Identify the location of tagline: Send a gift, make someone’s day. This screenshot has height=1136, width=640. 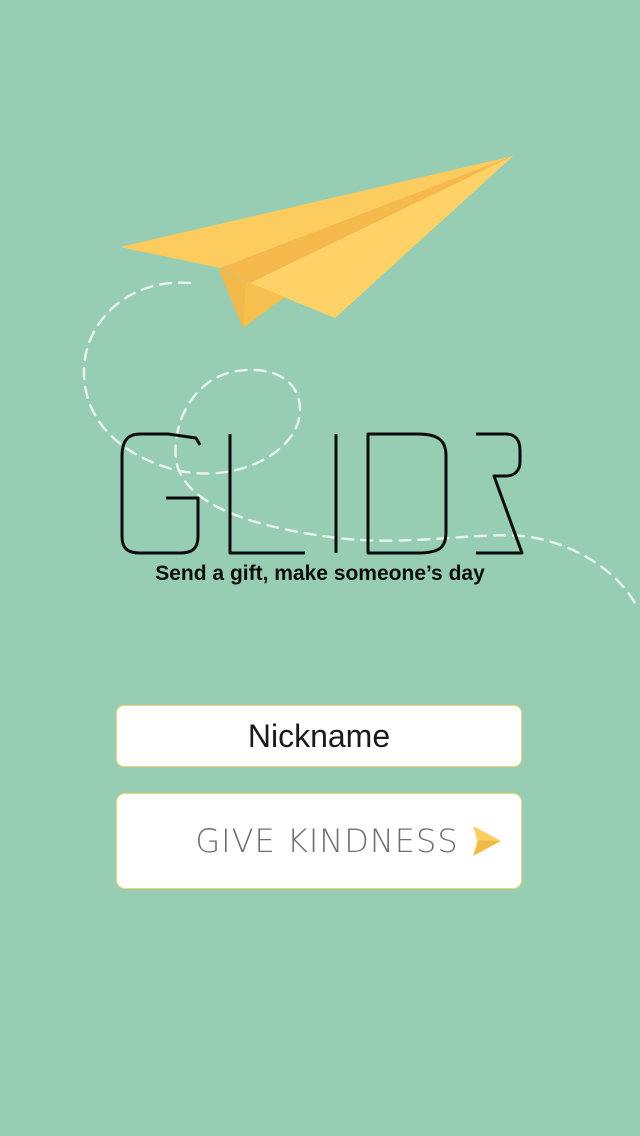
(320, 573).